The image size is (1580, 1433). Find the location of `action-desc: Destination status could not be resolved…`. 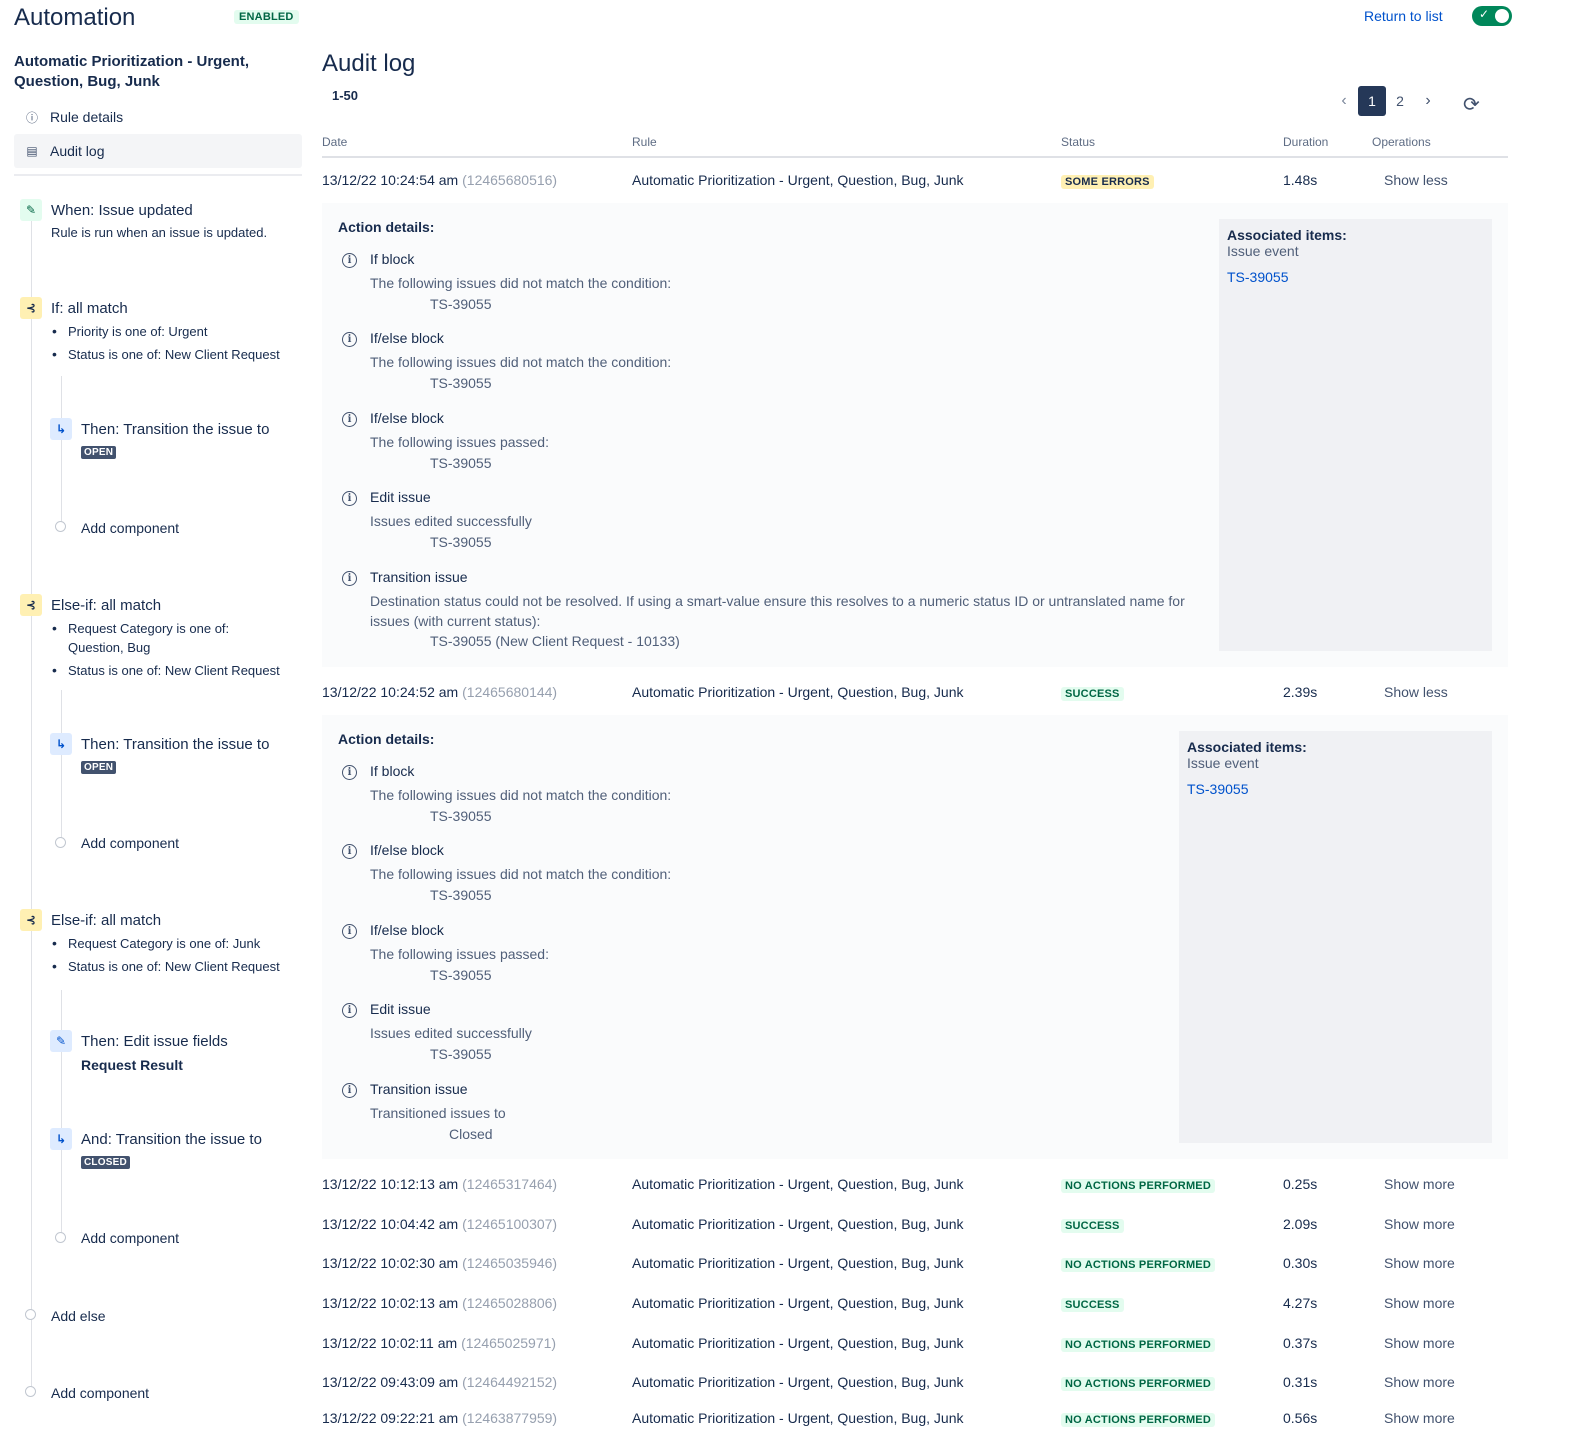

action-desc: Destination status could not be resolved… is located at coordinates (777, 611).